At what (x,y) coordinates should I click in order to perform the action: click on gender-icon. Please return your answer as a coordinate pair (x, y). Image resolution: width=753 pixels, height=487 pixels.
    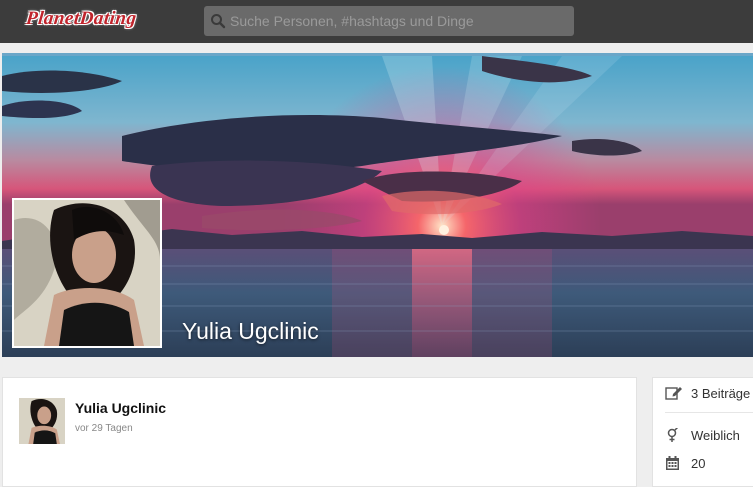
    Looking at the image, I should click on (673, 435).